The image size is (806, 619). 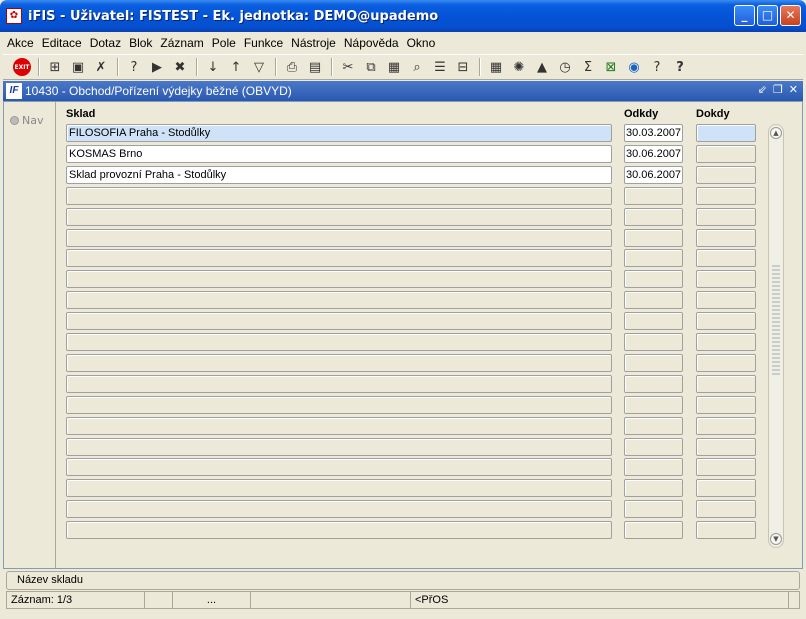 What do you see at coordinates (315, 67) in the screenshot?
I see `print-preview-icon: ▤` at bounding box center [315, 67].